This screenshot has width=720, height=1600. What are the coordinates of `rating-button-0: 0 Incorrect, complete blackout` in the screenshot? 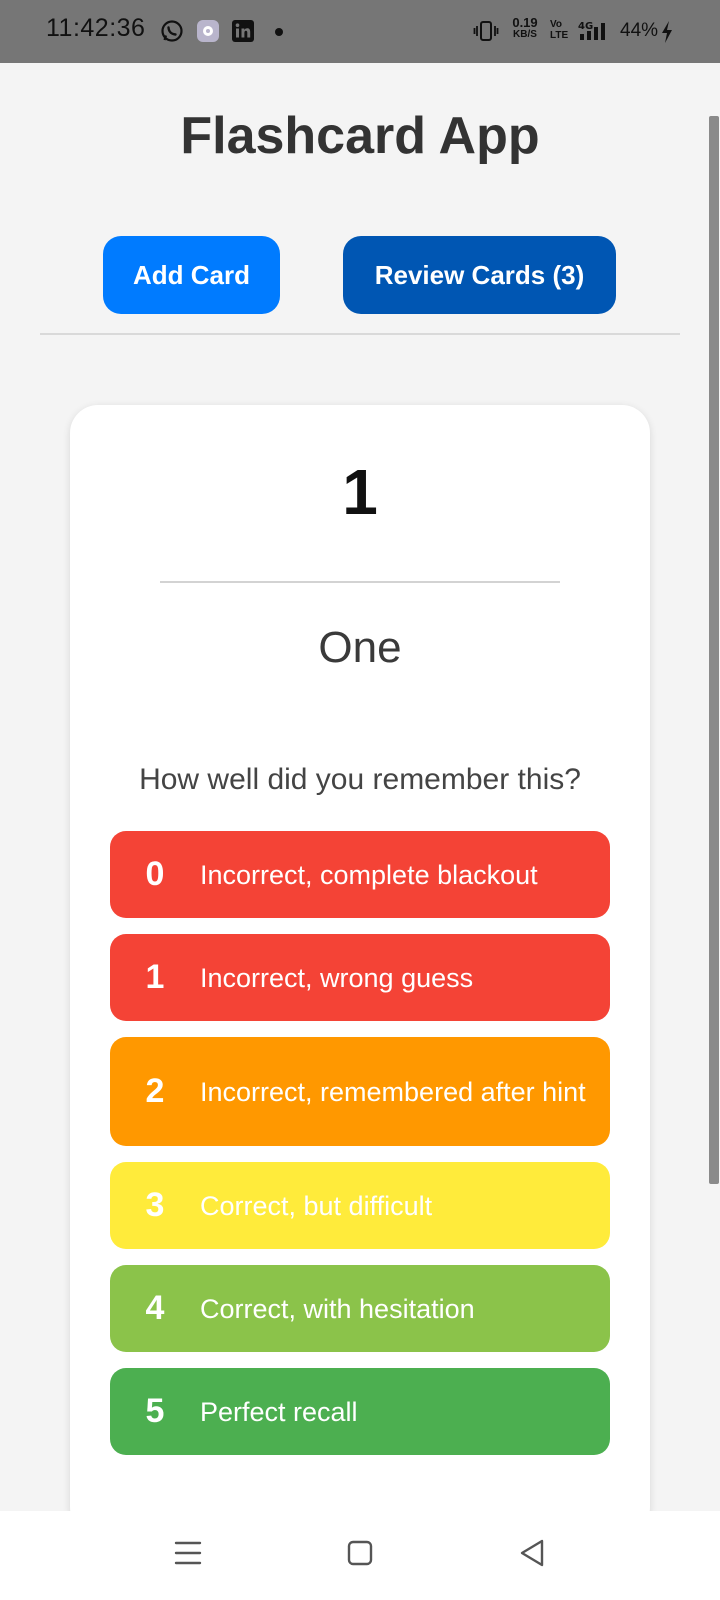 It's located at (360, 874).